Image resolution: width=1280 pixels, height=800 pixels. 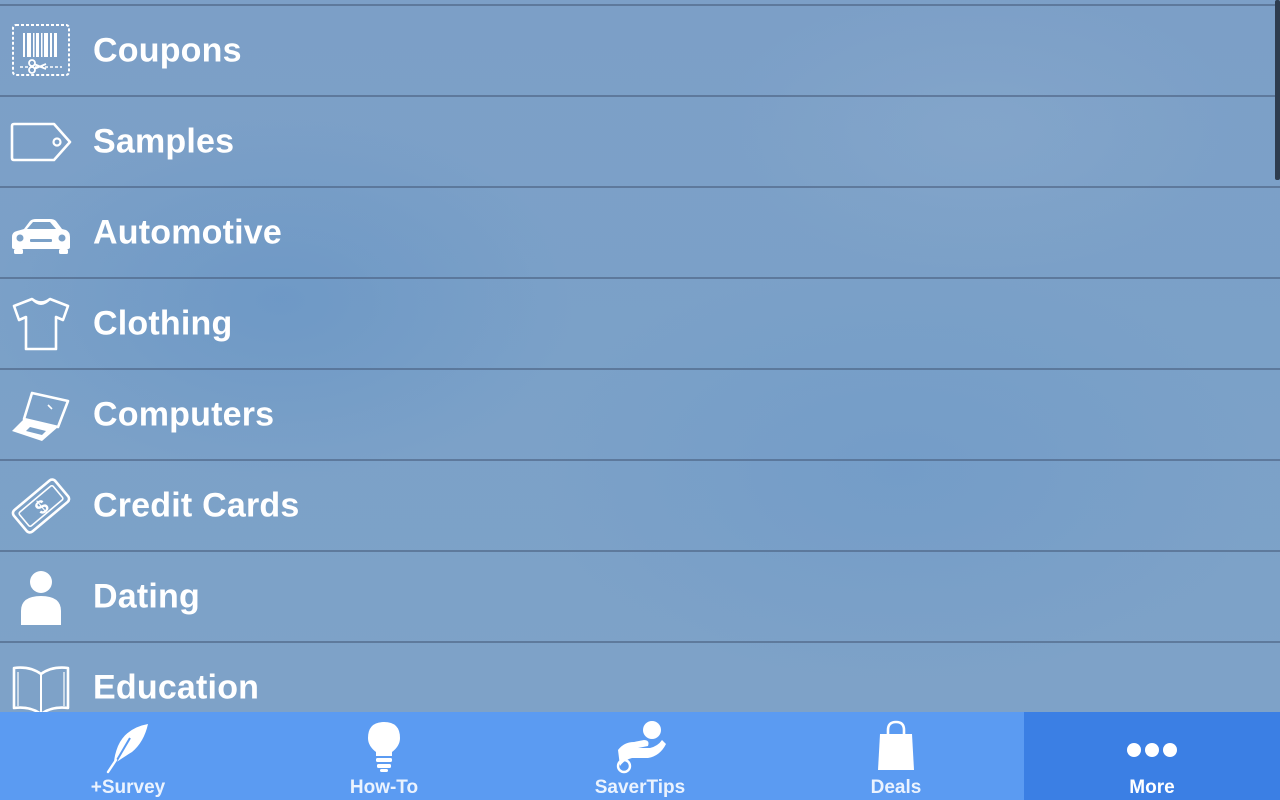 What do you see at coordinates (176, 687) in the screenshot?
I see `category-item-label: Education` at bounding box center [176, 687].